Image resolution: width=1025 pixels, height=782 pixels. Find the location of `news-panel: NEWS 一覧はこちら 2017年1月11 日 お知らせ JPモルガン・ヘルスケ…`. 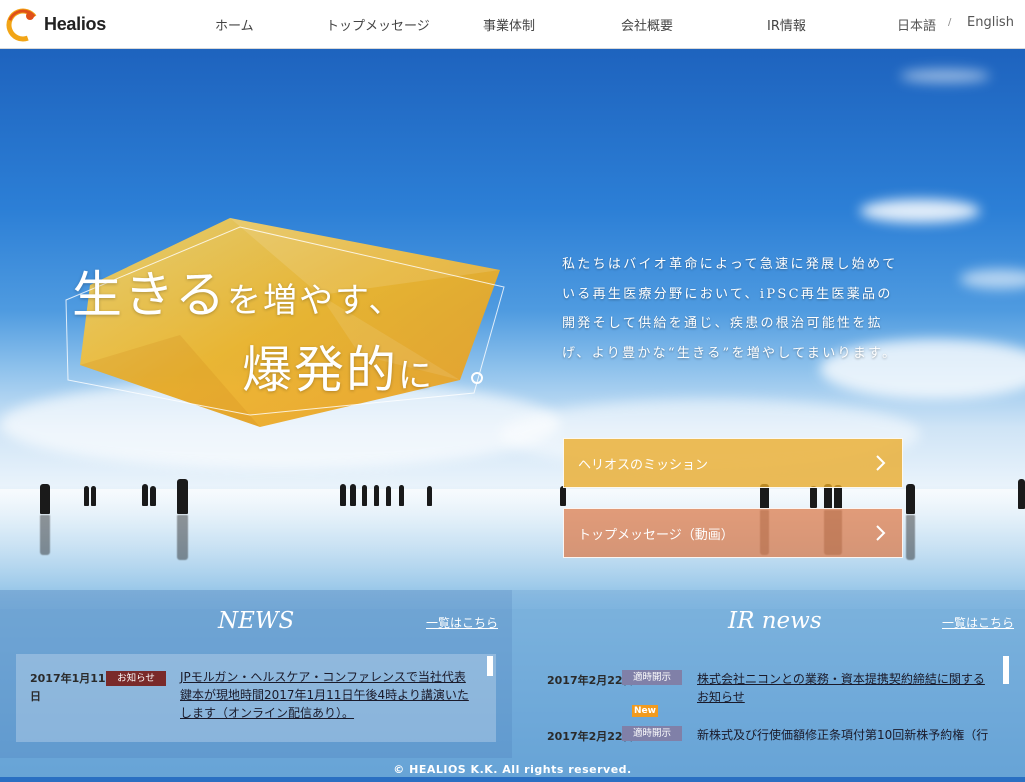

news-panel: NEWS 一覧はこちら 2017年1月11 日 お知らせ JPモルガン・ヘルスケ… is located at coordinates (256, 674).